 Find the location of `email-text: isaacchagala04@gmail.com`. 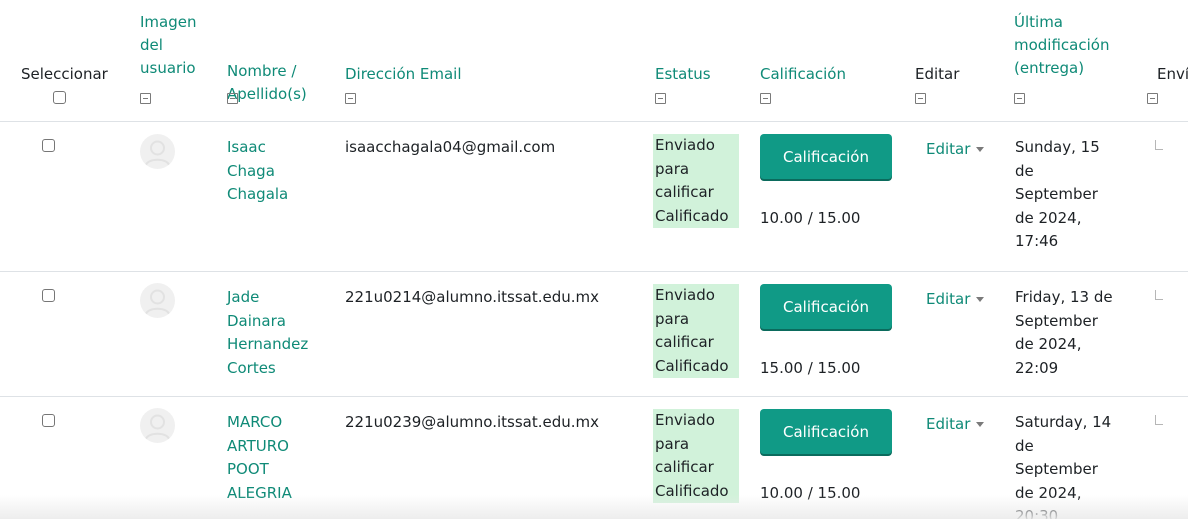

email-text: isaacchagala04@gmail.com is located at coordinates (450, 147).